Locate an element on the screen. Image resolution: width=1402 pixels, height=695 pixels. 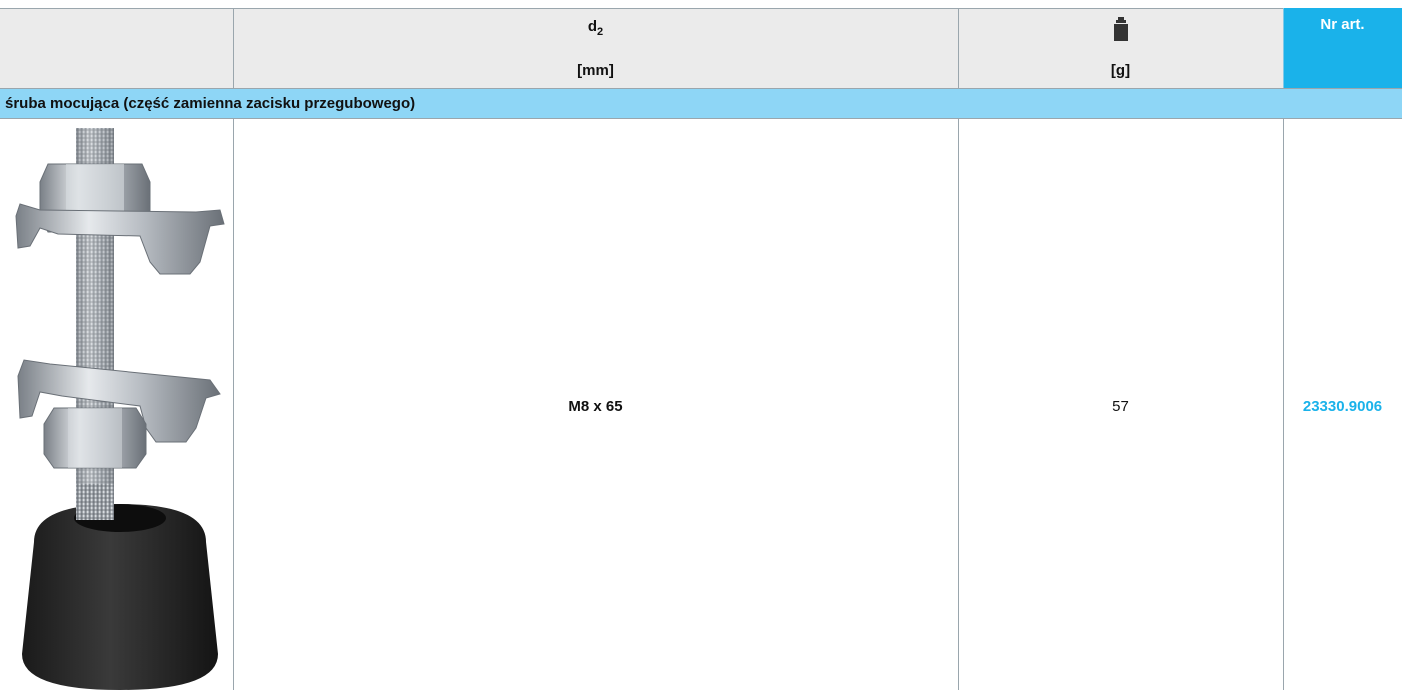
d2-symbol: d is located at coordinates (592, 26).